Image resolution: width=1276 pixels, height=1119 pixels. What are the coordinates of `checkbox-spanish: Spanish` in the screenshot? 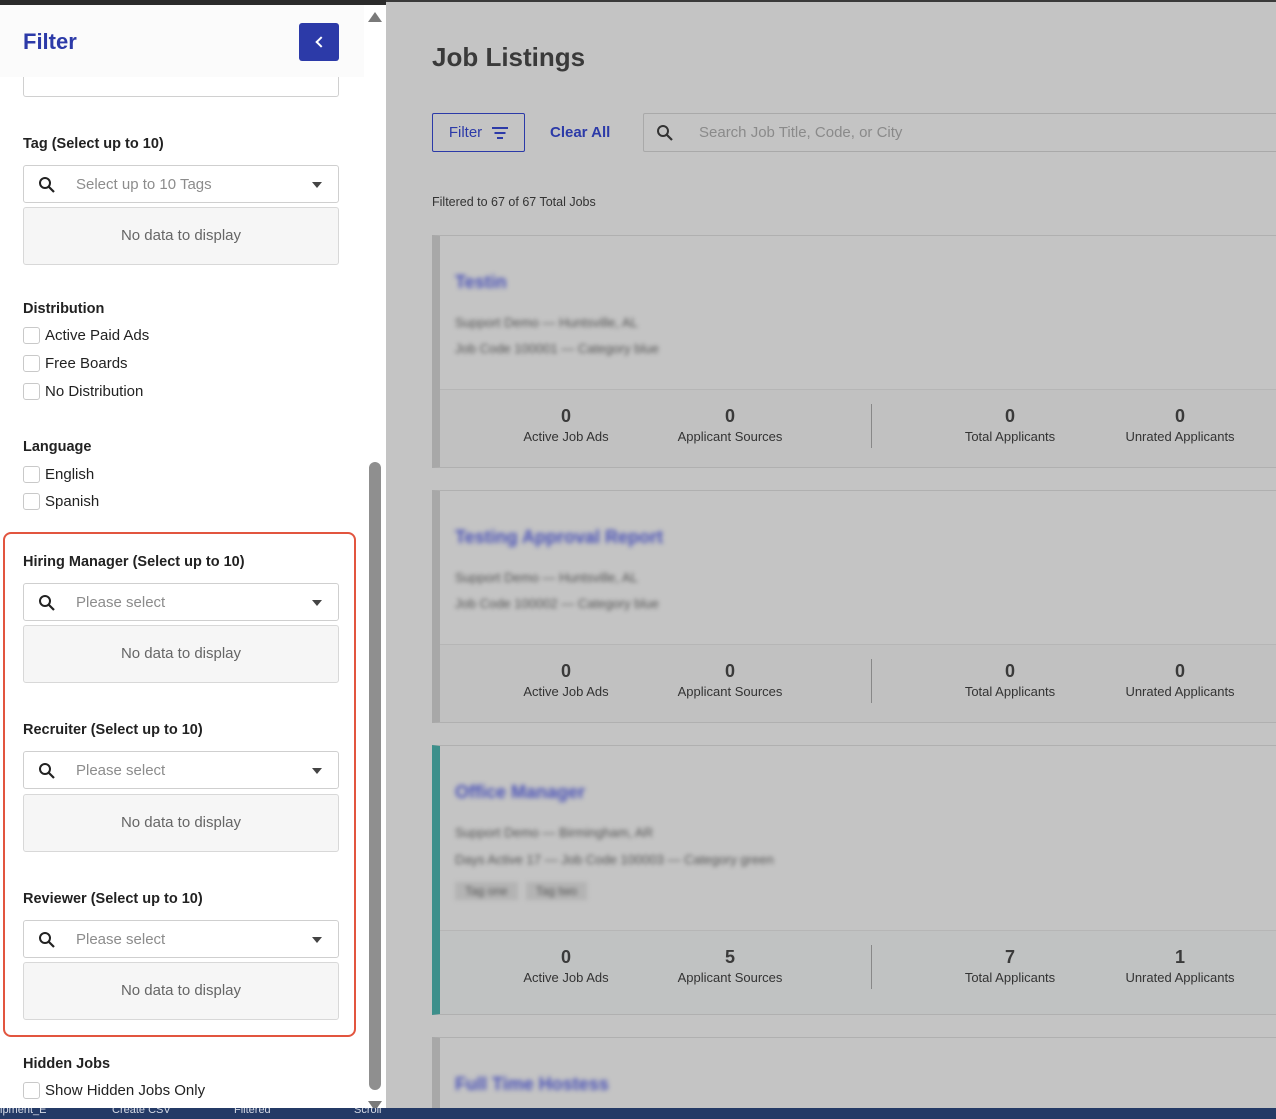 It's located at (61, 501).